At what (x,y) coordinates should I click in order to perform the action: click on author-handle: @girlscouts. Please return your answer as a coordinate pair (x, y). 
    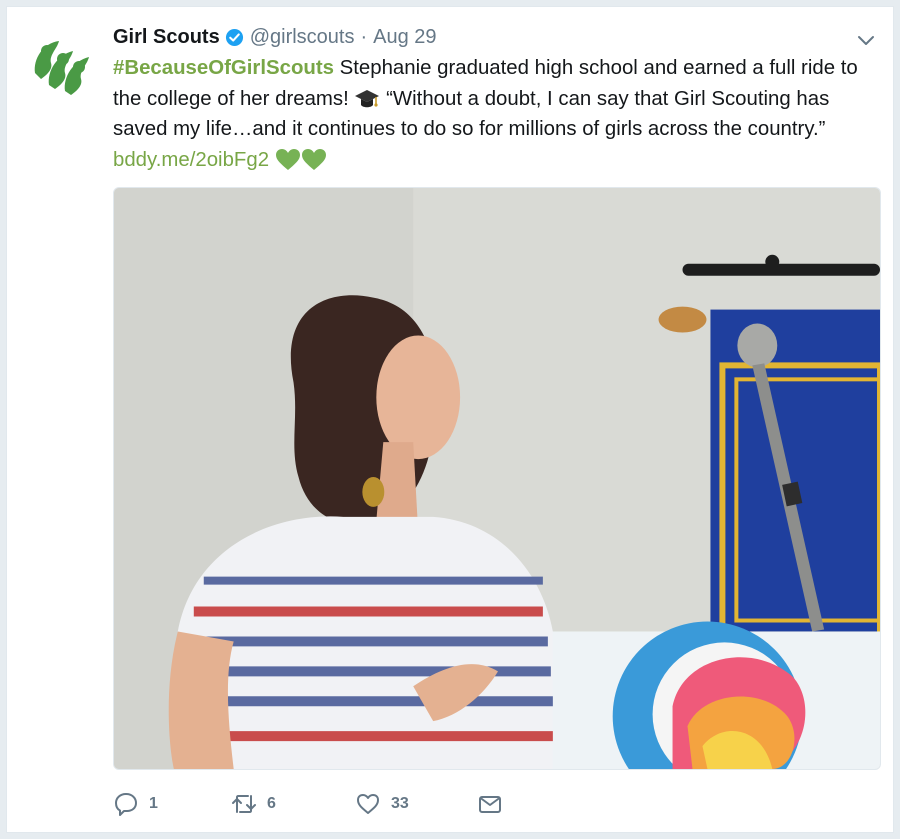
    Looking at the image, I should click on (302, 37).